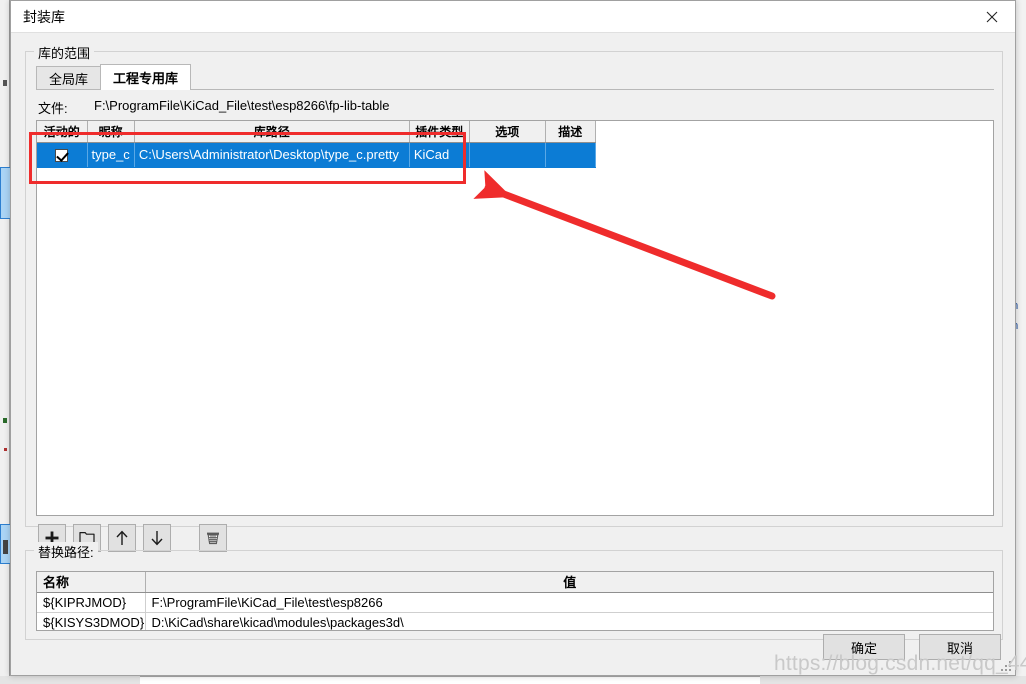 This screenshot has width=1026, height=684. I want to click on arrow-down-icon, so click(157, 538).